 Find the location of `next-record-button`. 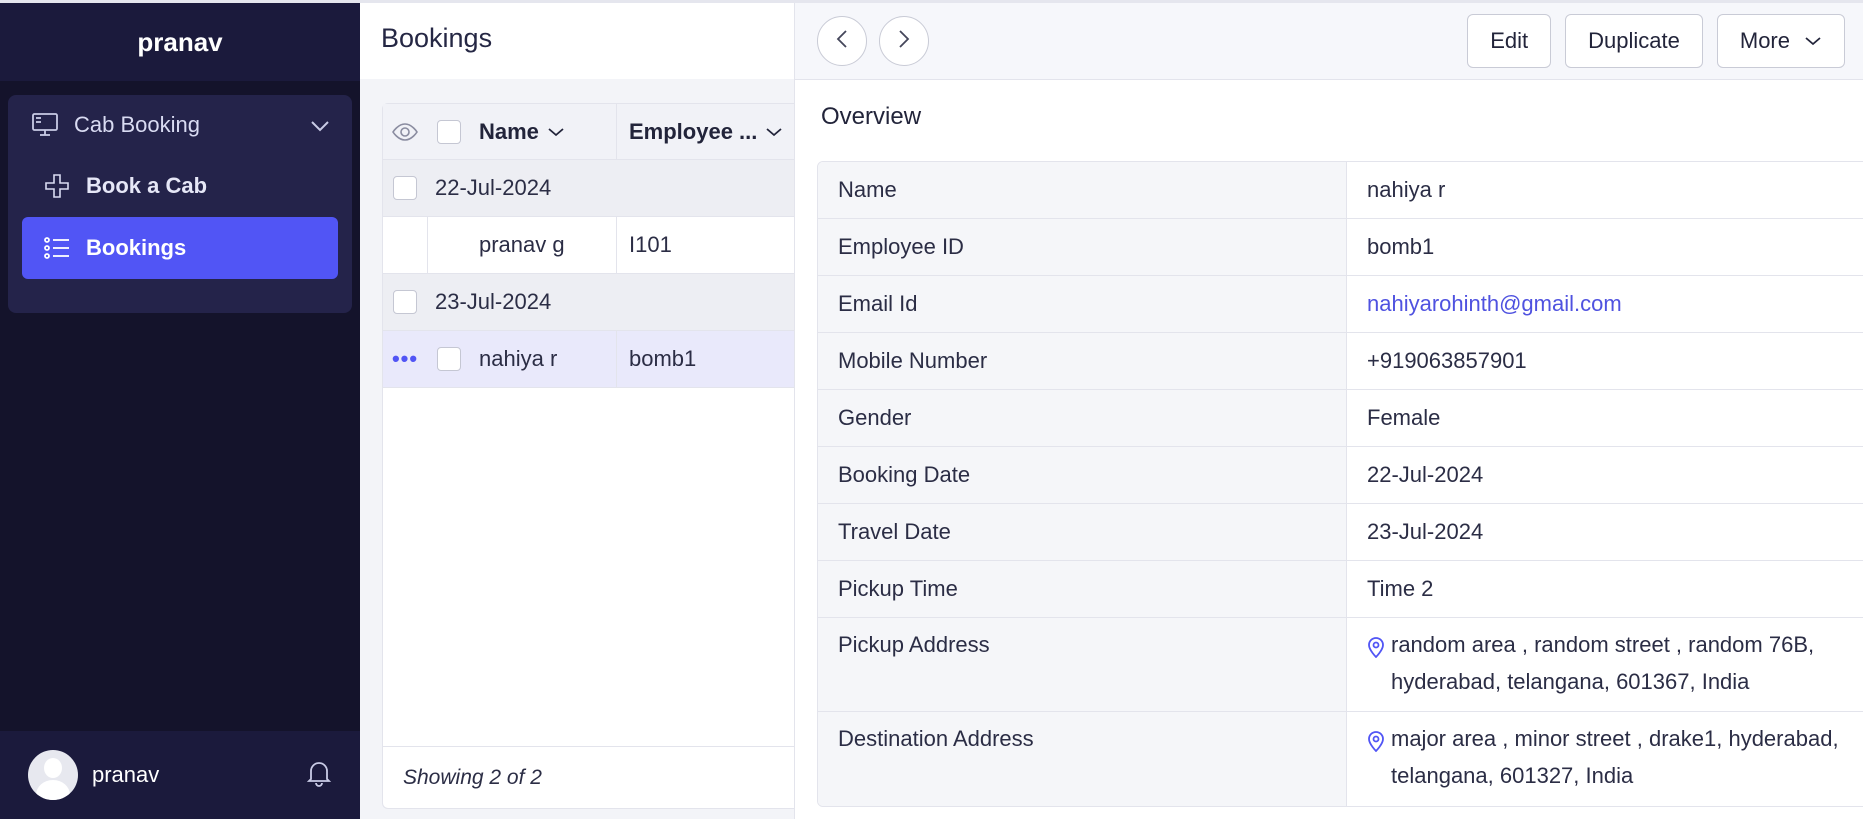

next-record-button is located at coordinates (904, 41).